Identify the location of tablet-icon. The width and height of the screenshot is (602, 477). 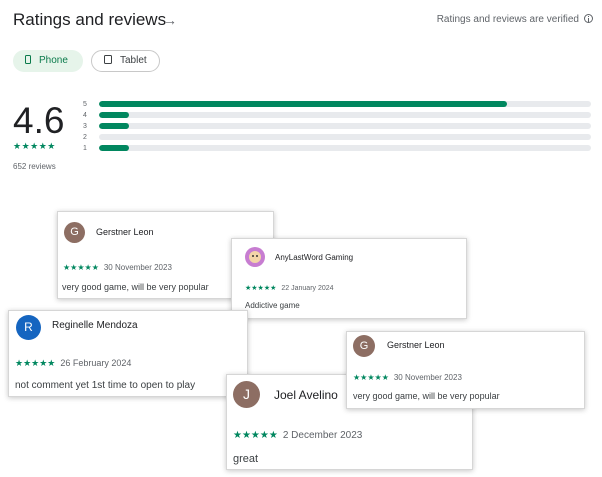
(108, 59).